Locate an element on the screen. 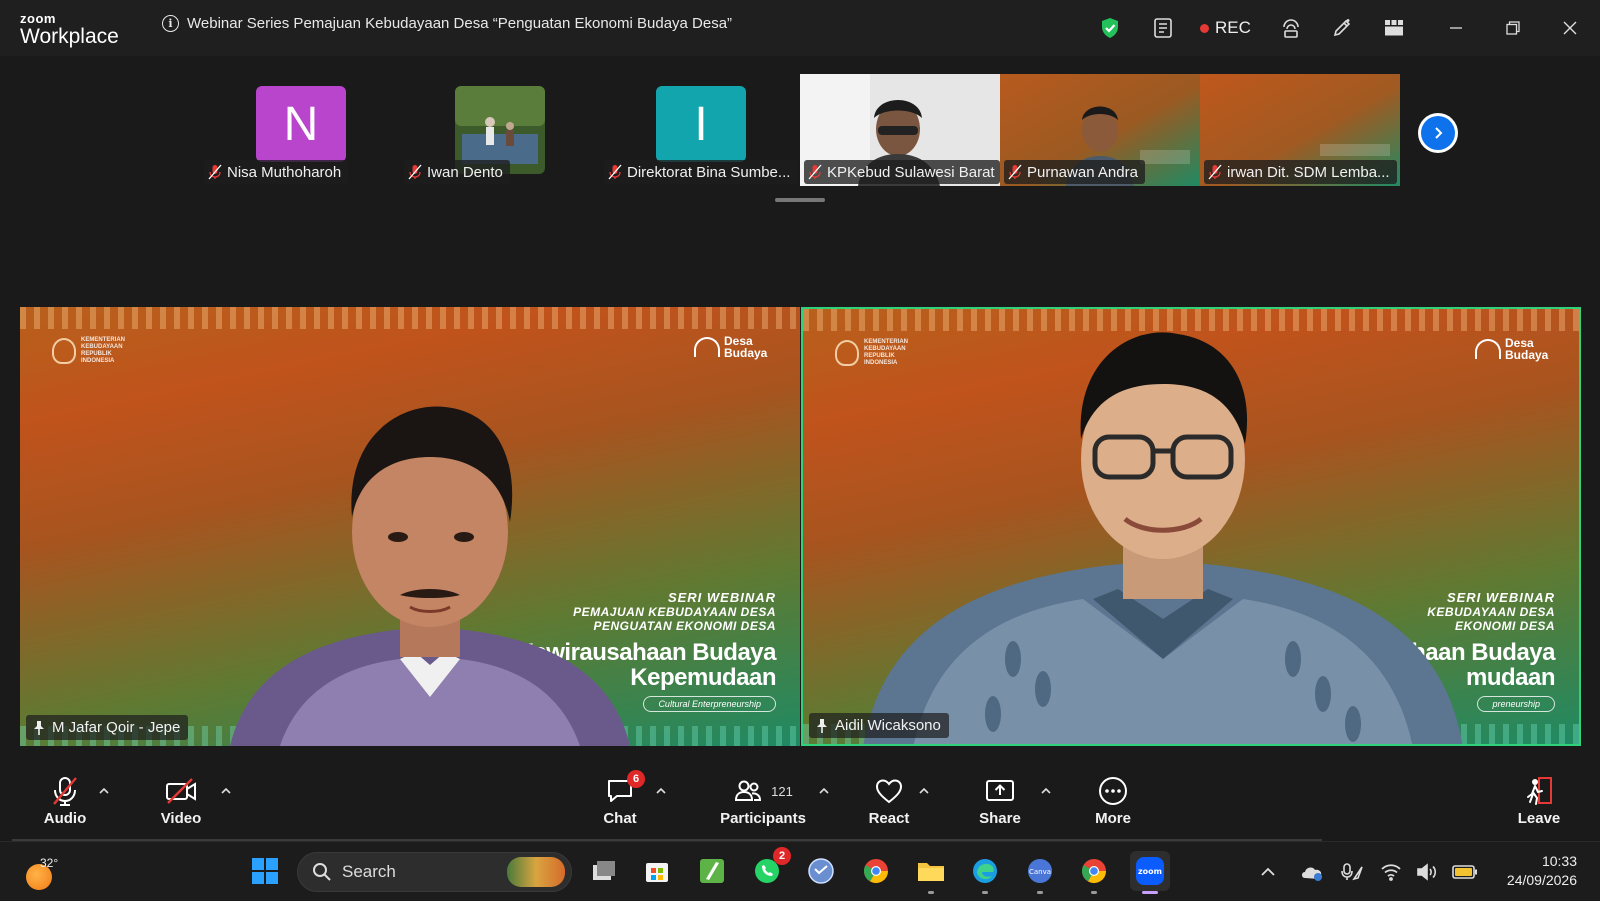 The height and width of the screenshot is (901, 1600). tray-overflow-icon is located at coordinates (1268, 871).